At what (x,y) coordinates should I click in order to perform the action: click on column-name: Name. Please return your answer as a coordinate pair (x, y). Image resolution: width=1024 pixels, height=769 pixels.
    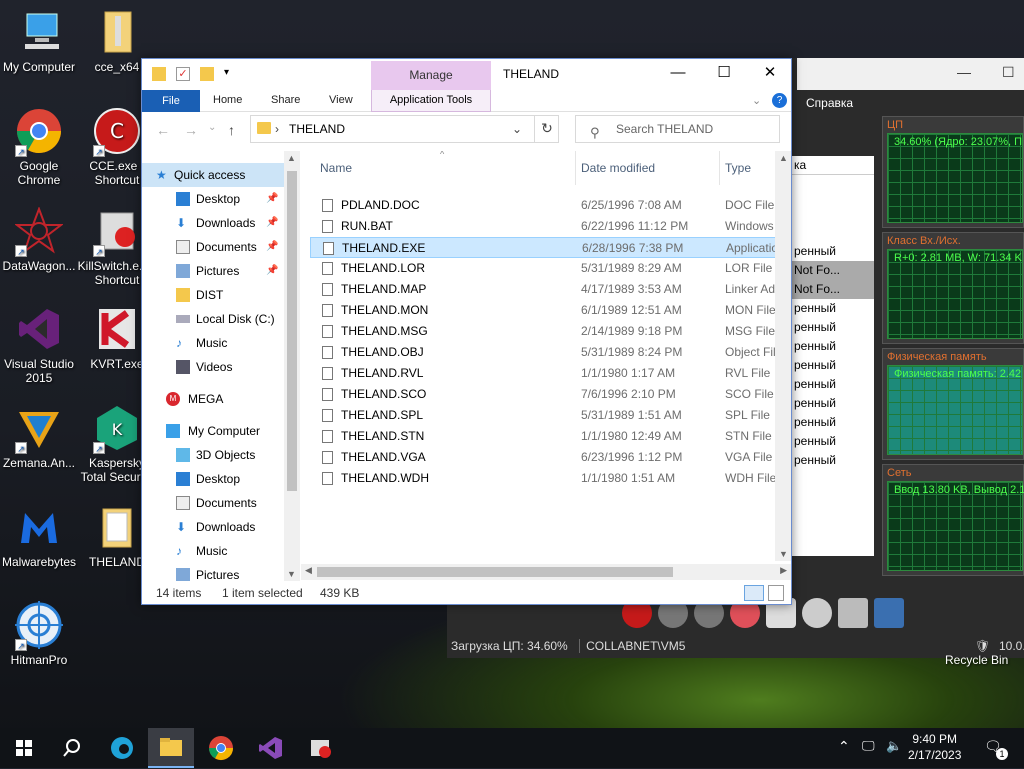
    Looking at the image, I should click on (336, 168).